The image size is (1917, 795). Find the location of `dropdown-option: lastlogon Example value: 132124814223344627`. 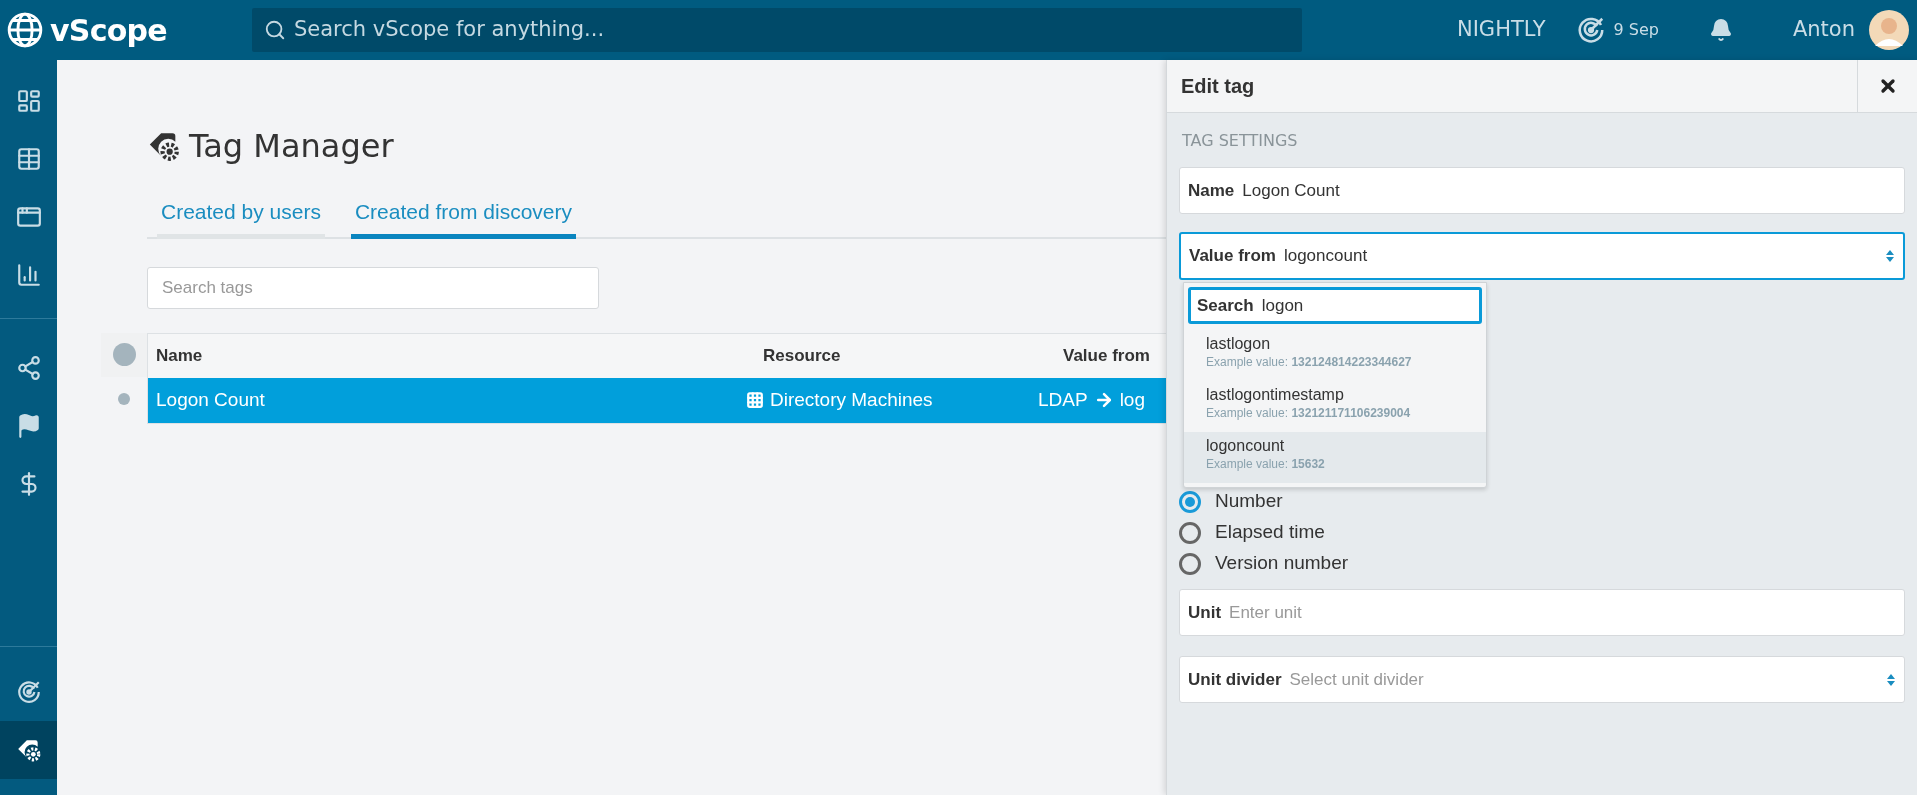

dropdown-option: lastlogon Example value: 132124814223344627 is located at coordinates (1335, 355).